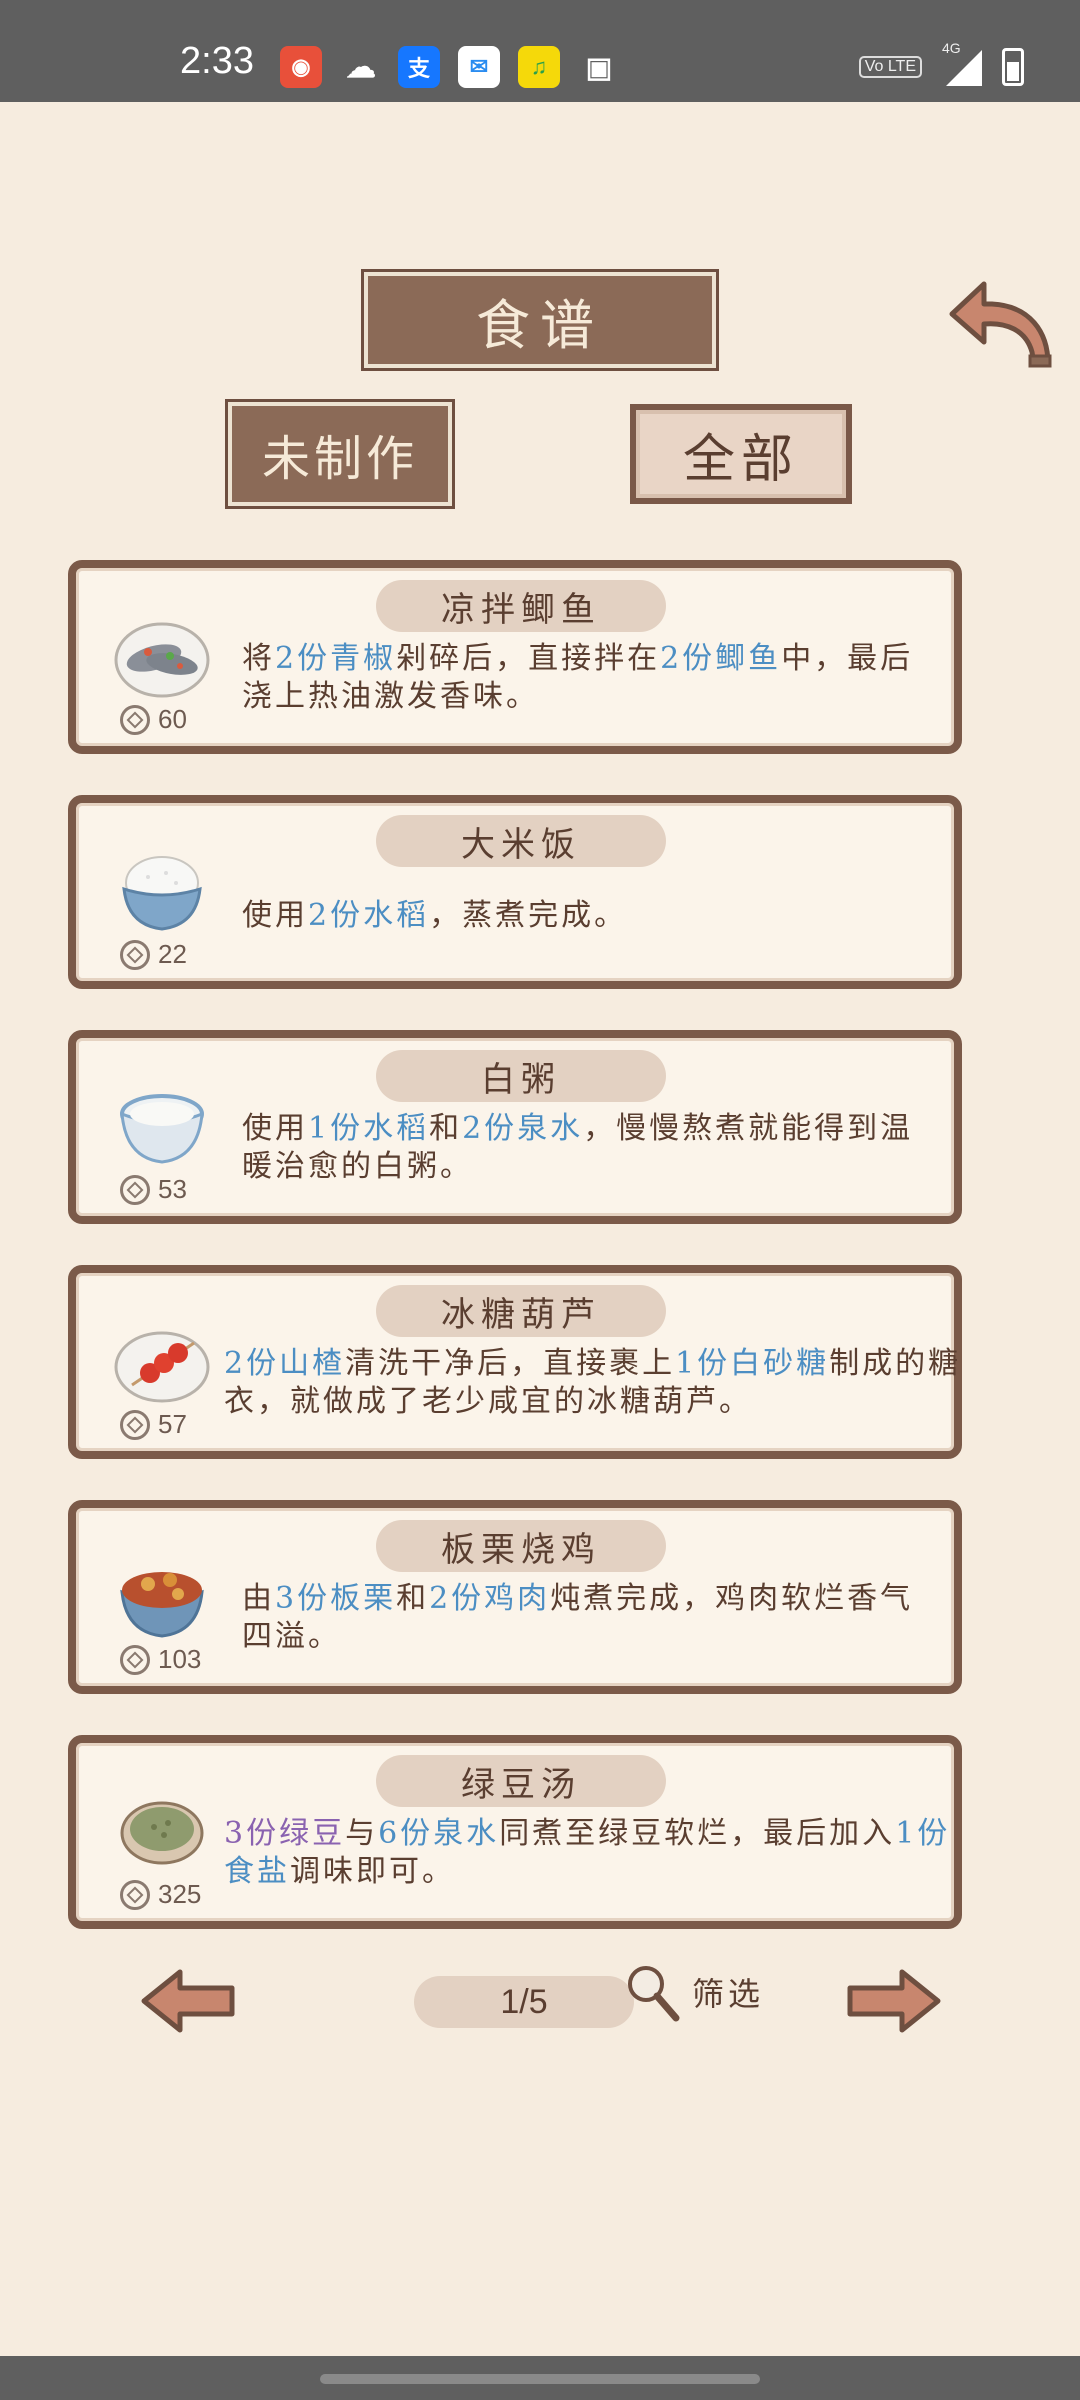  Describe the element at coordinates (524, 2002) in the screenshot. I see `page-indicator: 1/5` at that location.